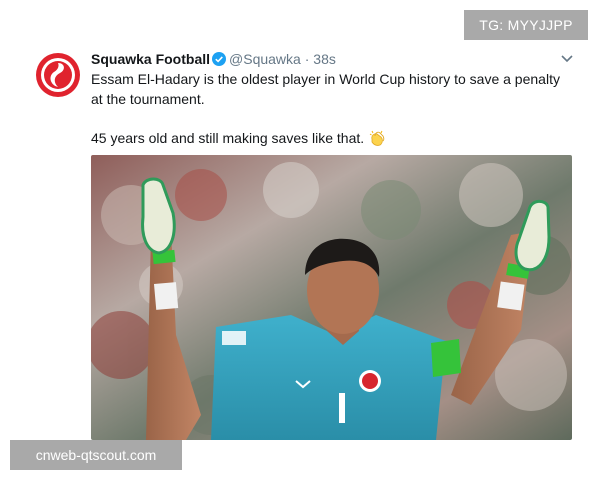 The height and width of the screenshot is (480, 600). What do you see at coordinates (96, 455) in the screenshot?
I see `watermark-bottom-left: cnweb-qtscout.com` at bounding box center [96, 455].